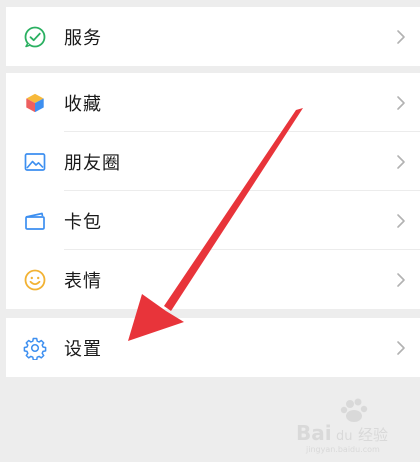  What do you see at coordinates (314, 433) in the screenshot?
I see `svg-text: Bai` at bounding box center [314, 433].